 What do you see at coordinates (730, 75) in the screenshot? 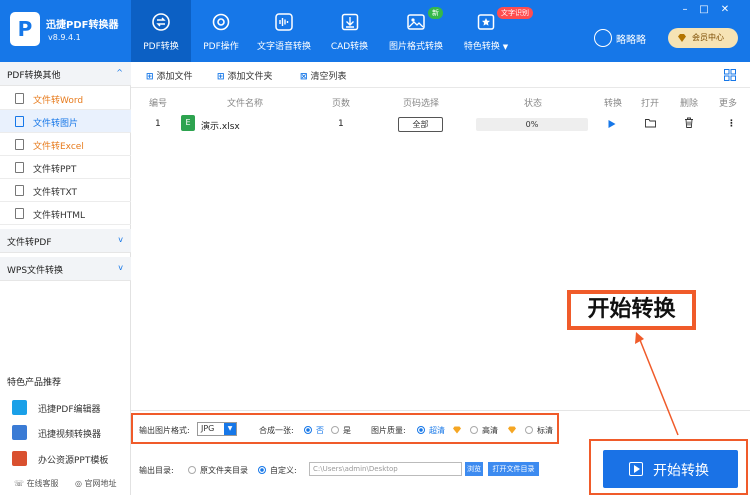
I see `grid-view-icon` at bounding box center [730, 75].